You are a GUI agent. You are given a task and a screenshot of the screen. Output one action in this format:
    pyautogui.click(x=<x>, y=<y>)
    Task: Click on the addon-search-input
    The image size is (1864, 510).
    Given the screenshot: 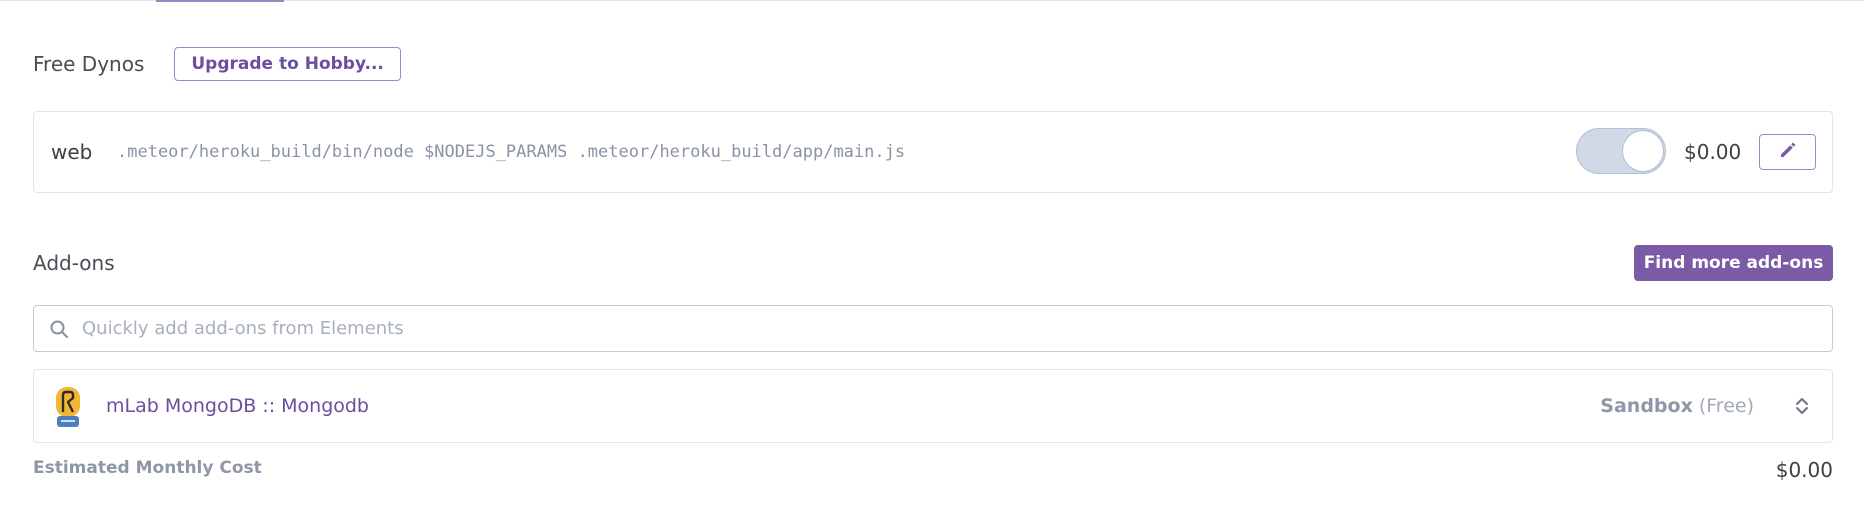 What is the action you would take?
    pyautogui.click(x=956, y=328)
    